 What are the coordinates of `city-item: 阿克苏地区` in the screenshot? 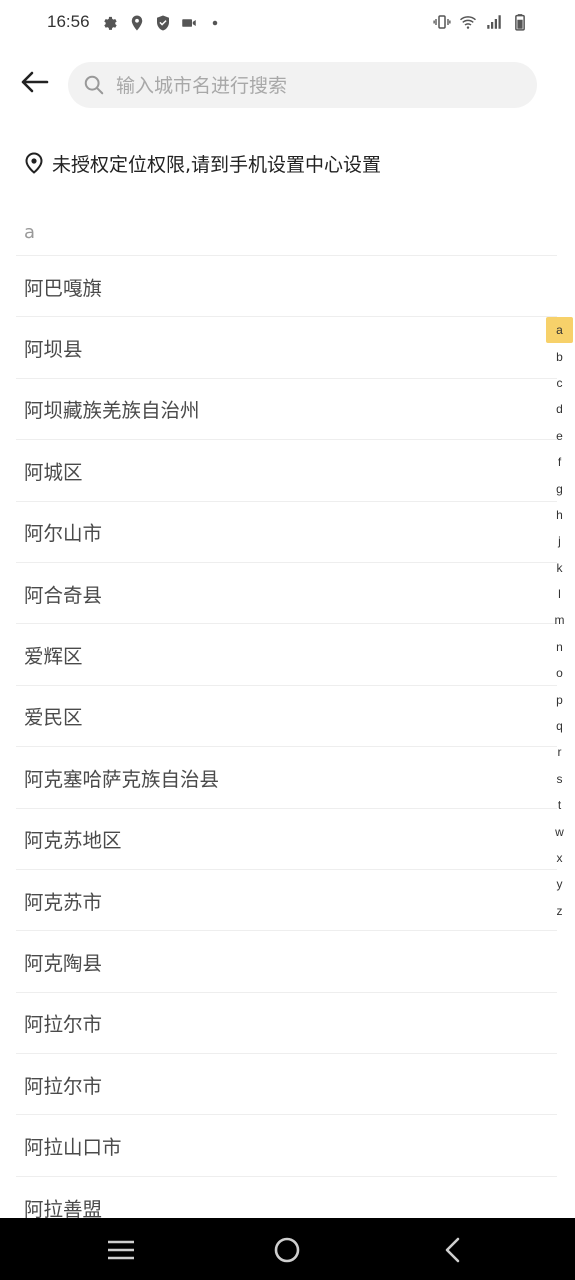 It's located at (286, 839).